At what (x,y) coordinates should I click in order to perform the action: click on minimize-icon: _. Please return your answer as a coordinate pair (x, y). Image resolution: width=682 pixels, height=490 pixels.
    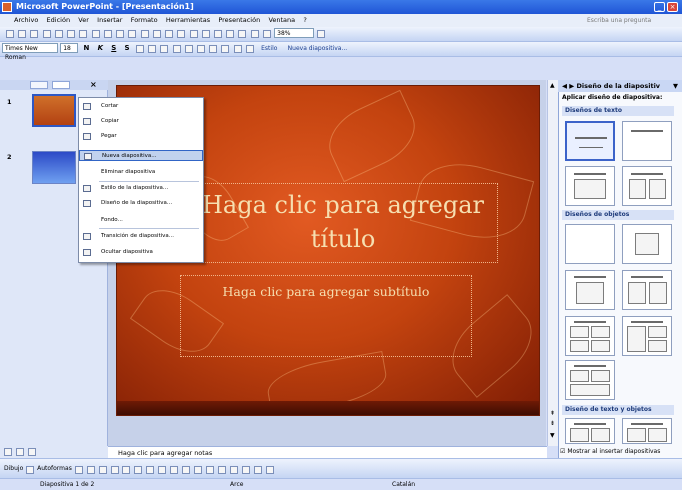
    Looking at the image, I should click on (659, 7).